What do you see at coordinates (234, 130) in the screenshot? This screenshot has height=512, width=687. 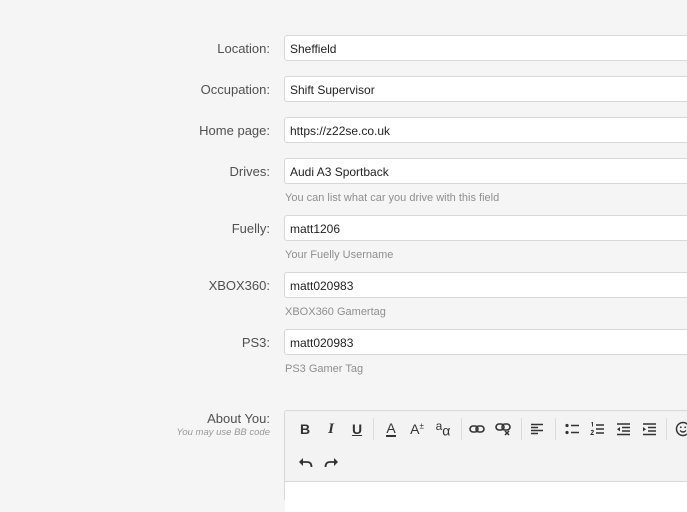 I see `homepage-label: Home page:` at bounding box center [234, 130].